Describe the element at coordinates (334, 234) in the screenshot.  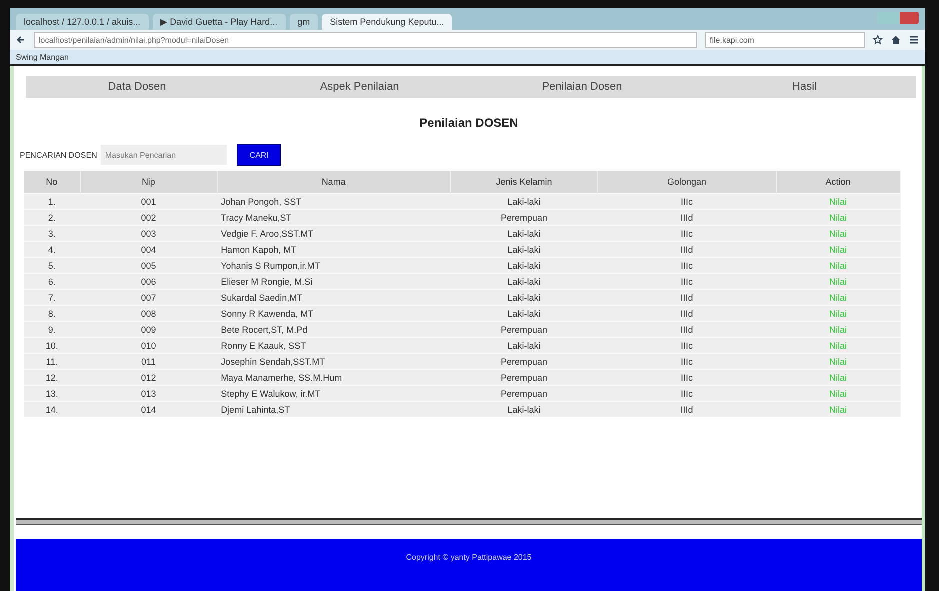
I see `table-cell: Vedgie F. Aroo,SST.MT` at that location.